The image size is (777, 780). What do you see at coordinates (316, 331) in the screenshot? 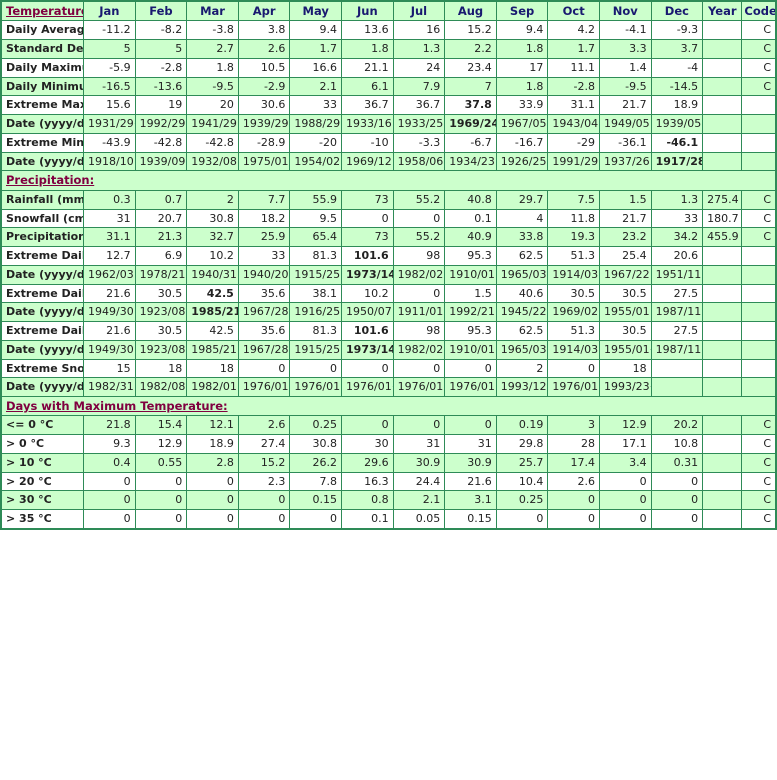
I see `cell-may: 81.3` at bounding box center [316, 331].